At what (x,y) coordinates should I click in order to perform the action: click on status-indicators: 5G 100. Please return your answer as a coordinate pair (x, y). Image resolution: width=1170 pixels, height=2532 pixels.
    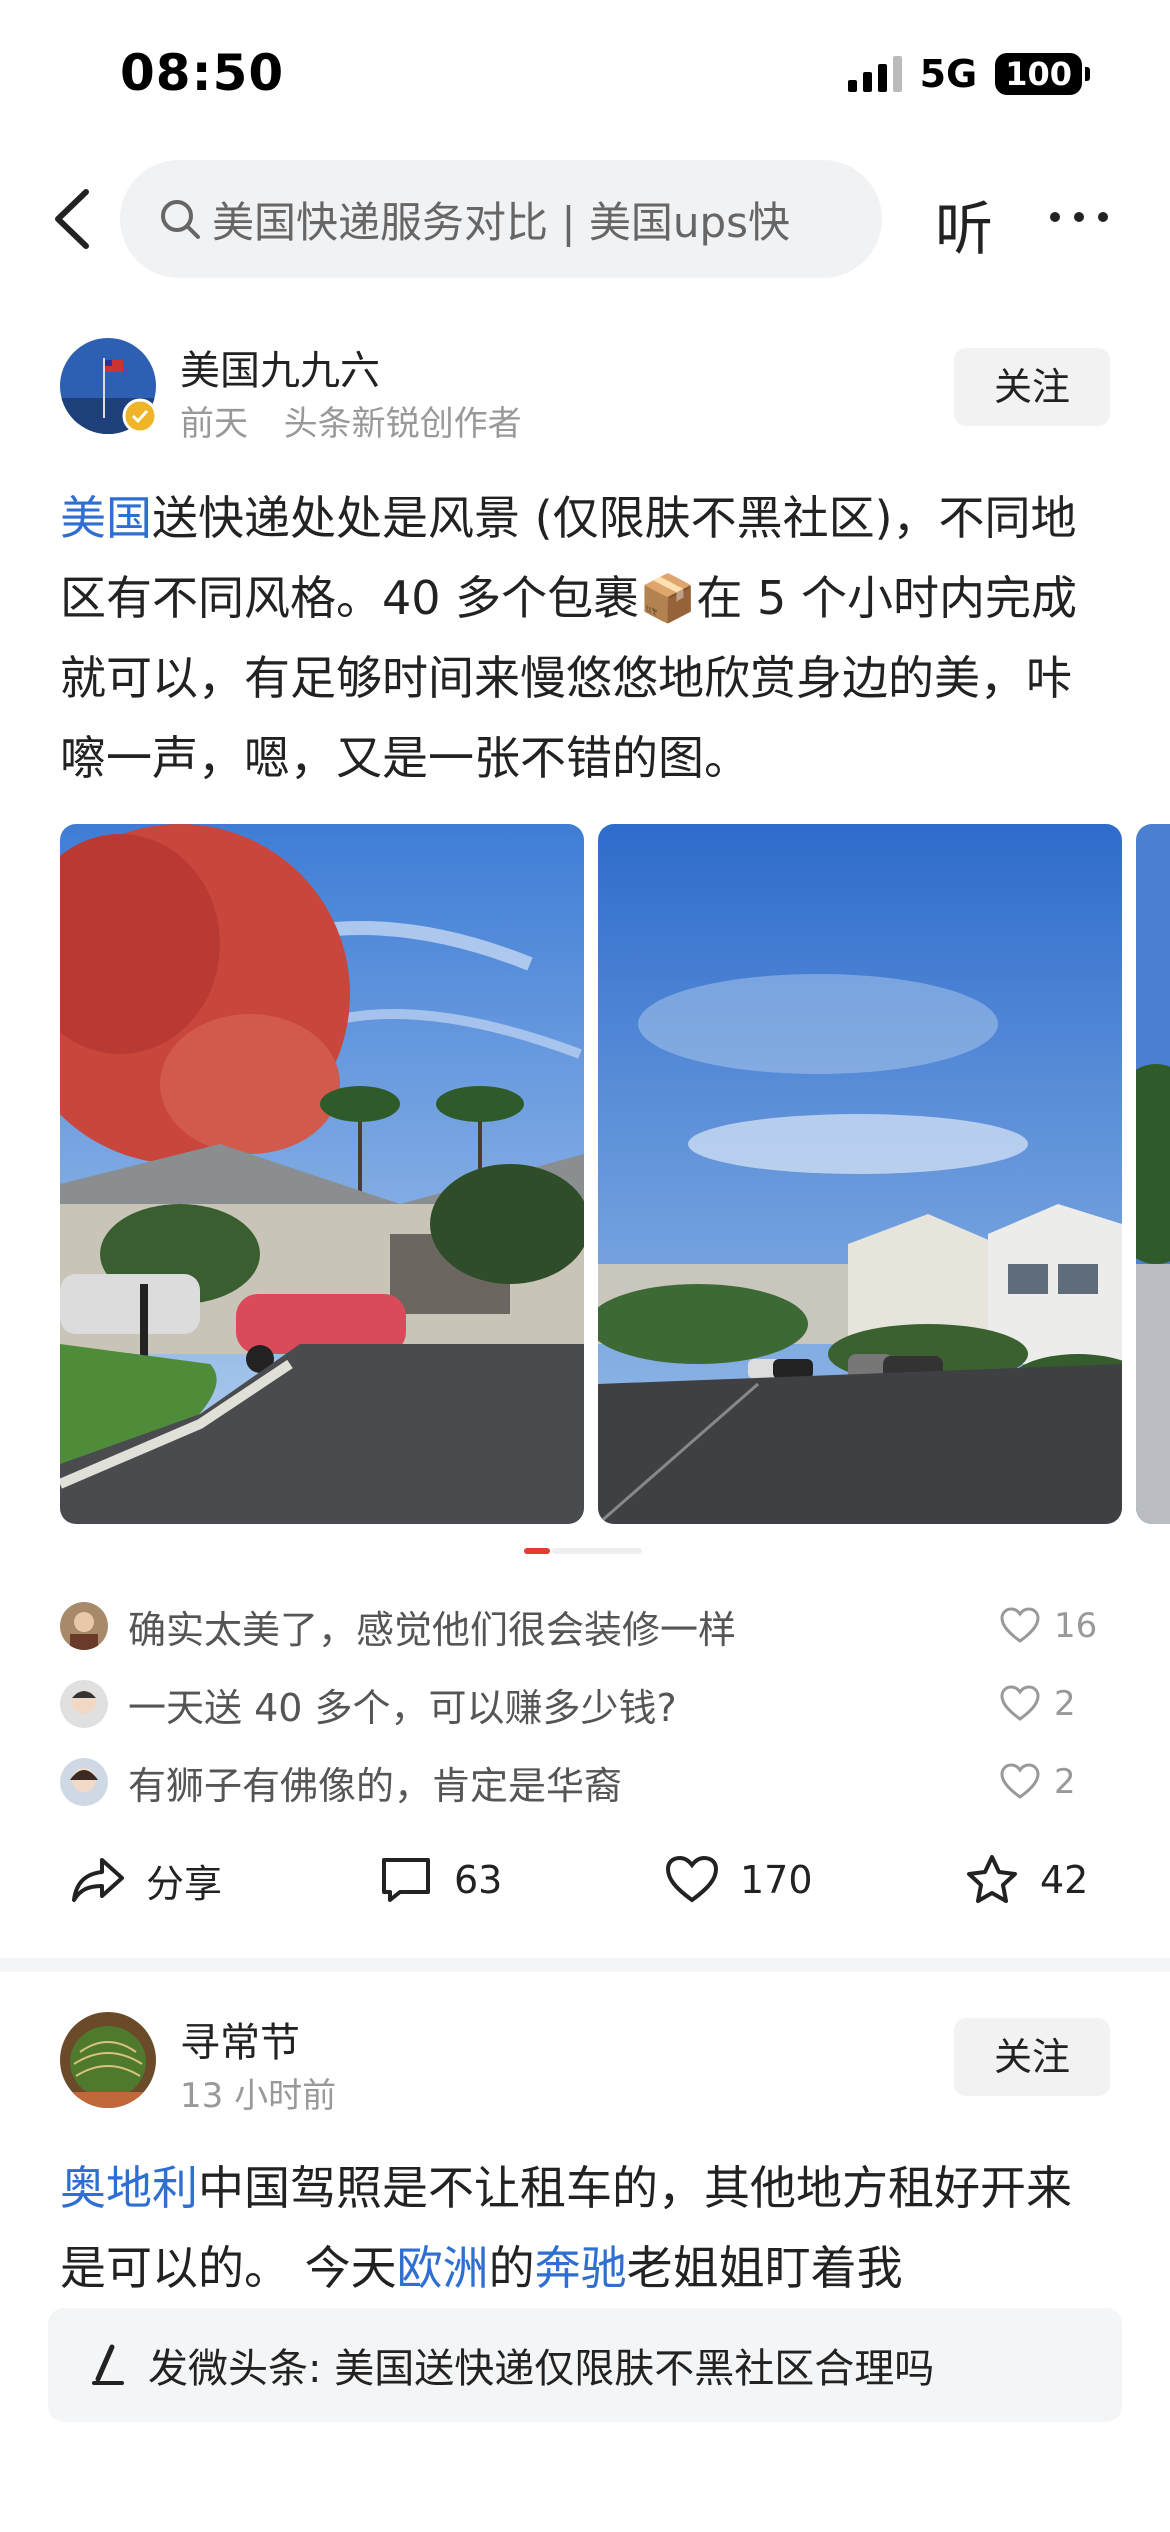
    Looking at the image, I should click on (968, 74).